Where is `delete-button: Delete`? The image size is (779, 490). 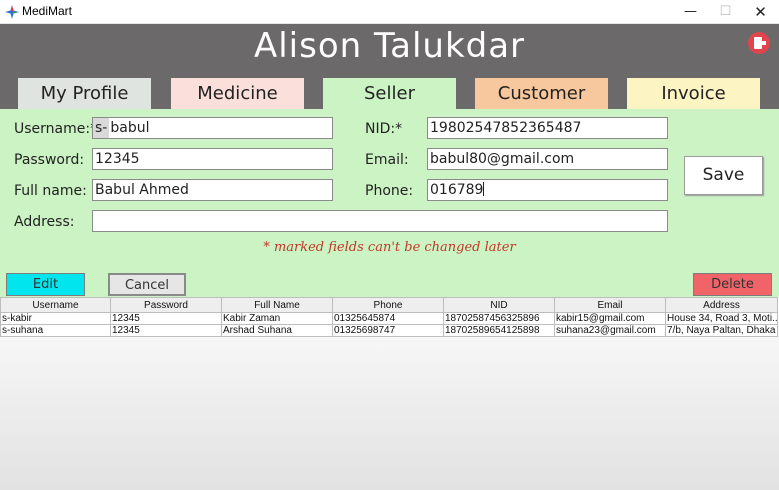 delete-button: Delete is located at coordinates (732, 284).